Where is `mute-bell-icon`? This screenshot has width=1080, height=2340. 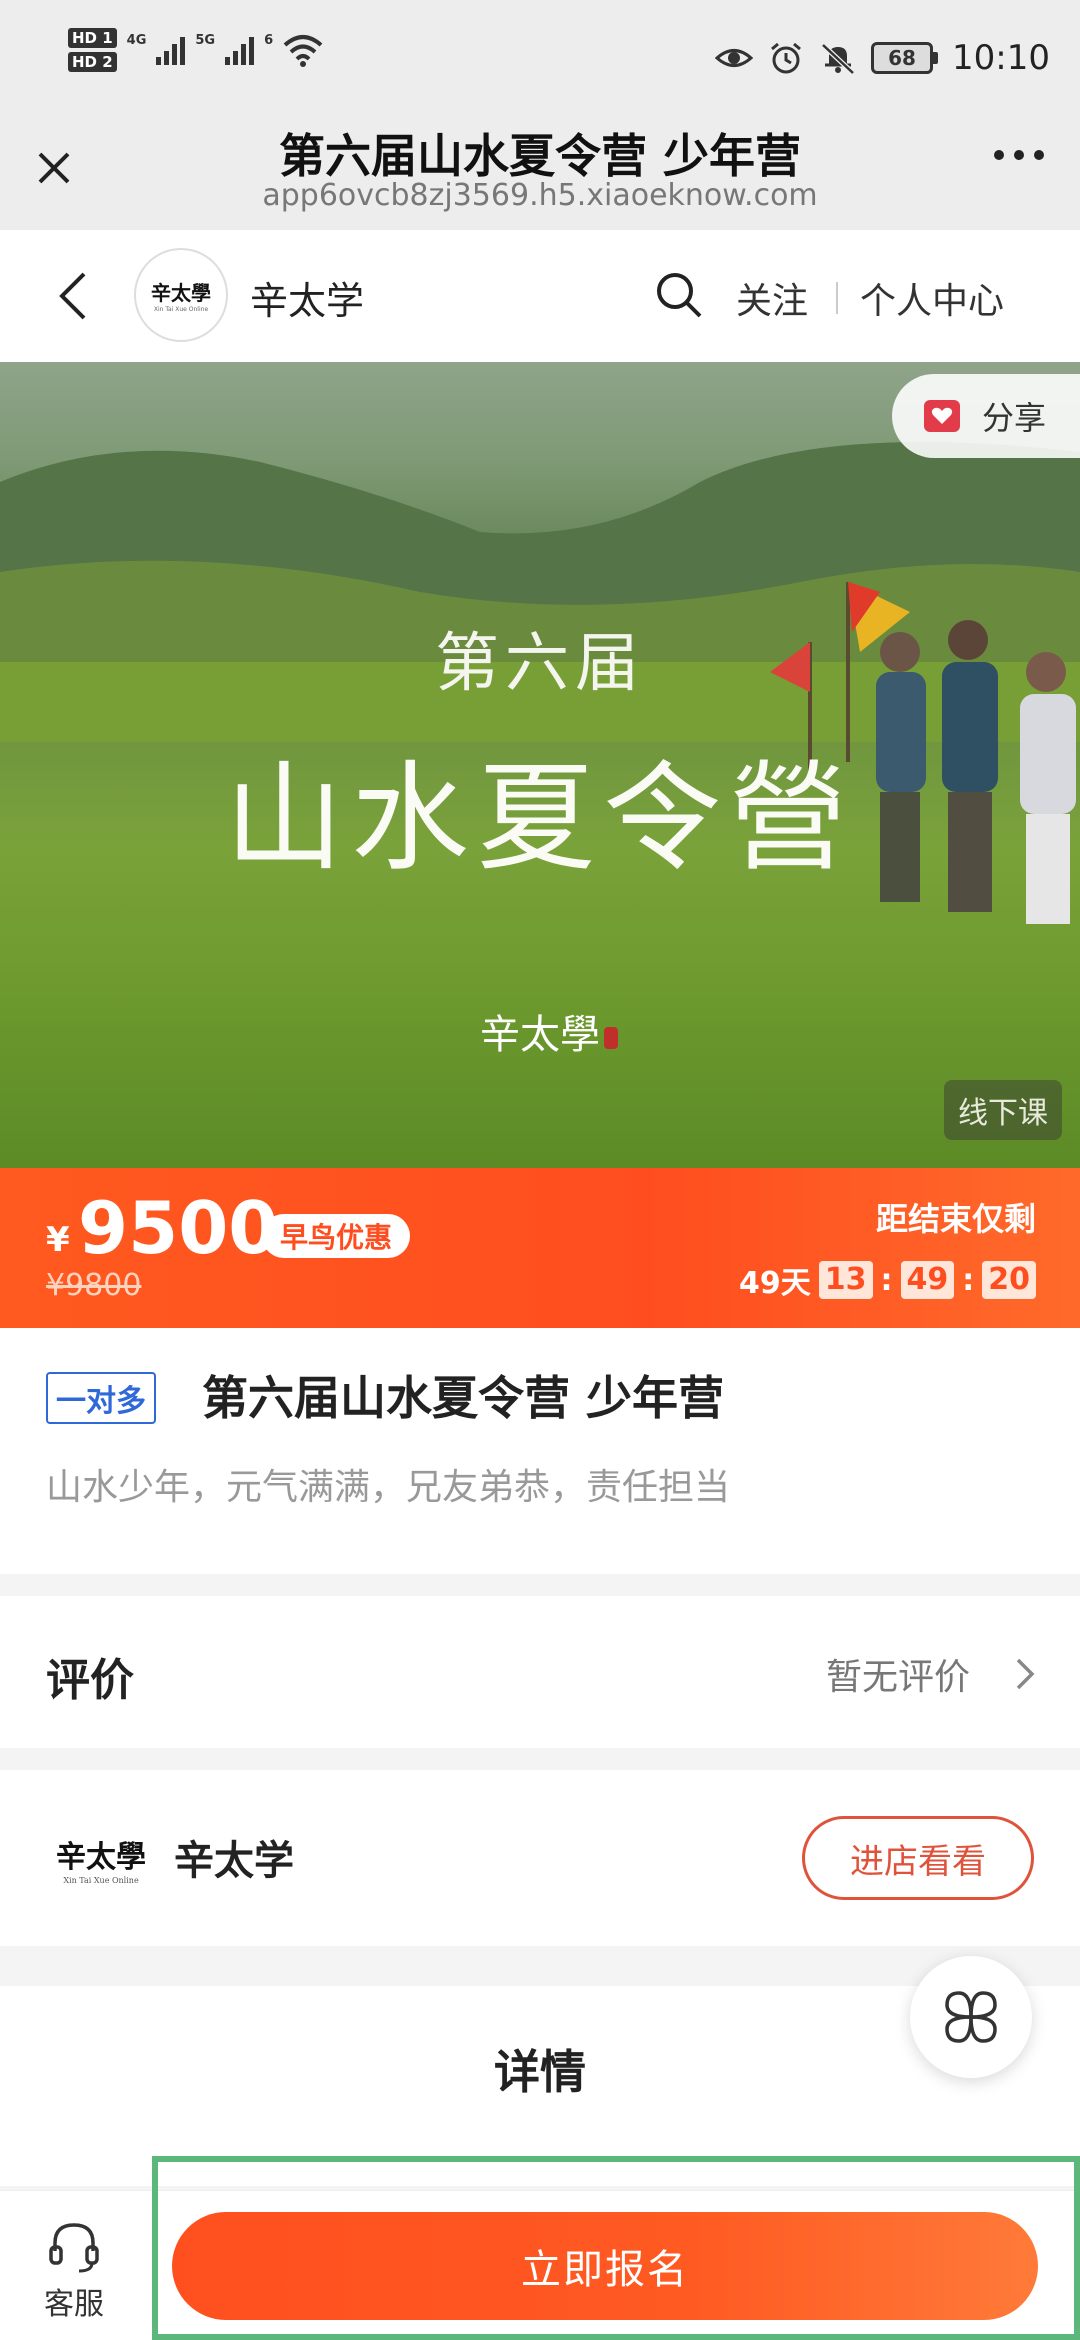
mute-bell-icon is located at coordinates (838, 59).